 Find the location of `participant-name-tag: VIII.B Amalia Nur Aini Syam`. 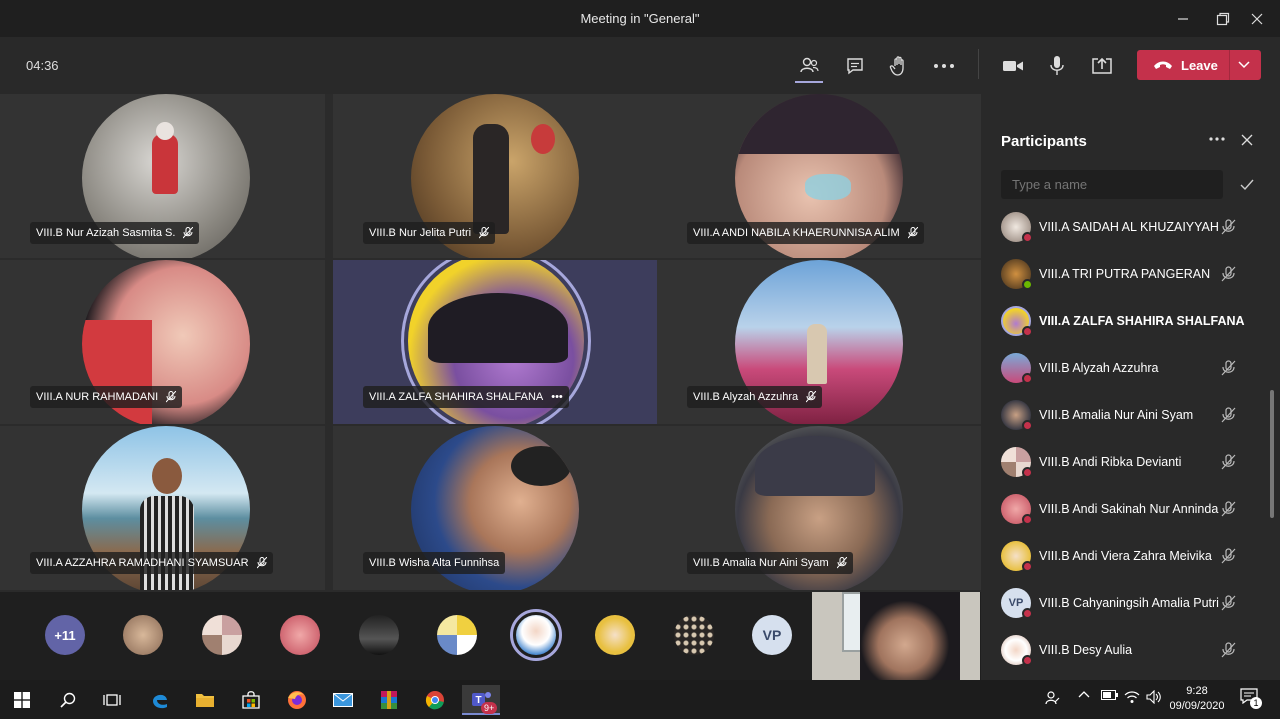

participant-name-tag: VIII.B Amalia Nur Aini Syam is located at coordinates (770, 563).